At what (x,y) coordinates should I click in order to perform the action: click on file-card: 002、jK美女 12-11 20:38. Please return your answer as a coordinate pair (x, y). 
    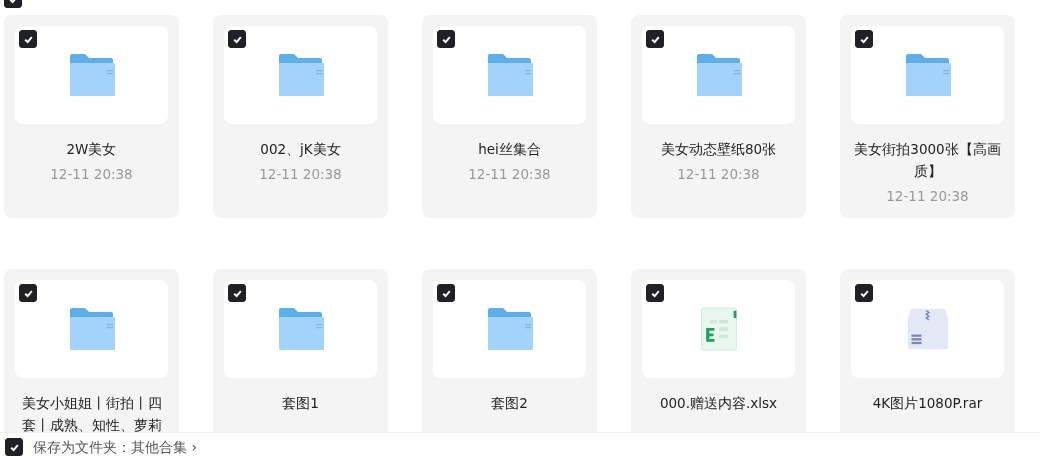
    Looking at the image, I should click on (300, 116).